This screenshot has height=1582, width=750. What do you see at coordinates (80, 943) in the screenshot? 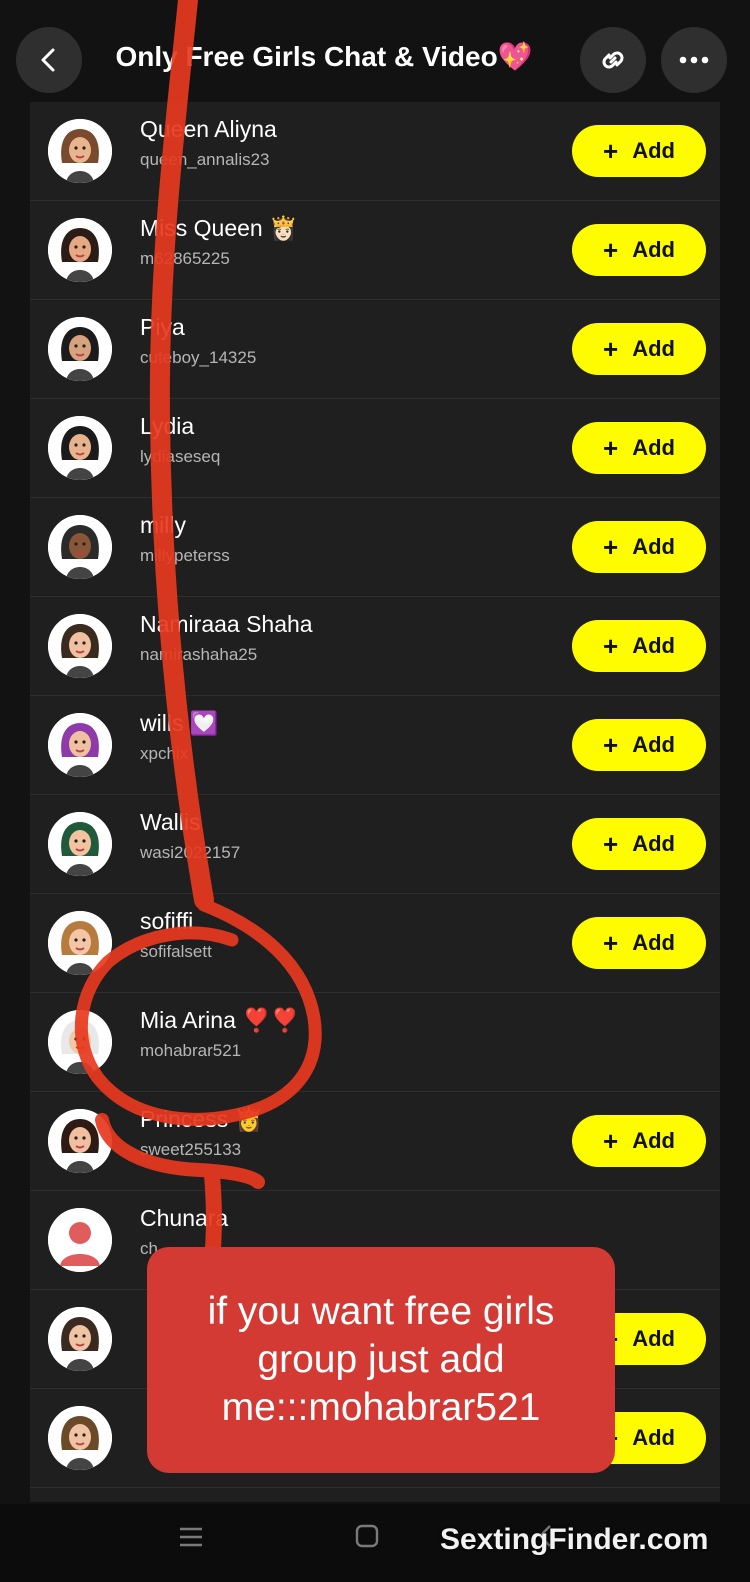
I see `avatar-dog-filter-icon` at bounding box center [80, 943].